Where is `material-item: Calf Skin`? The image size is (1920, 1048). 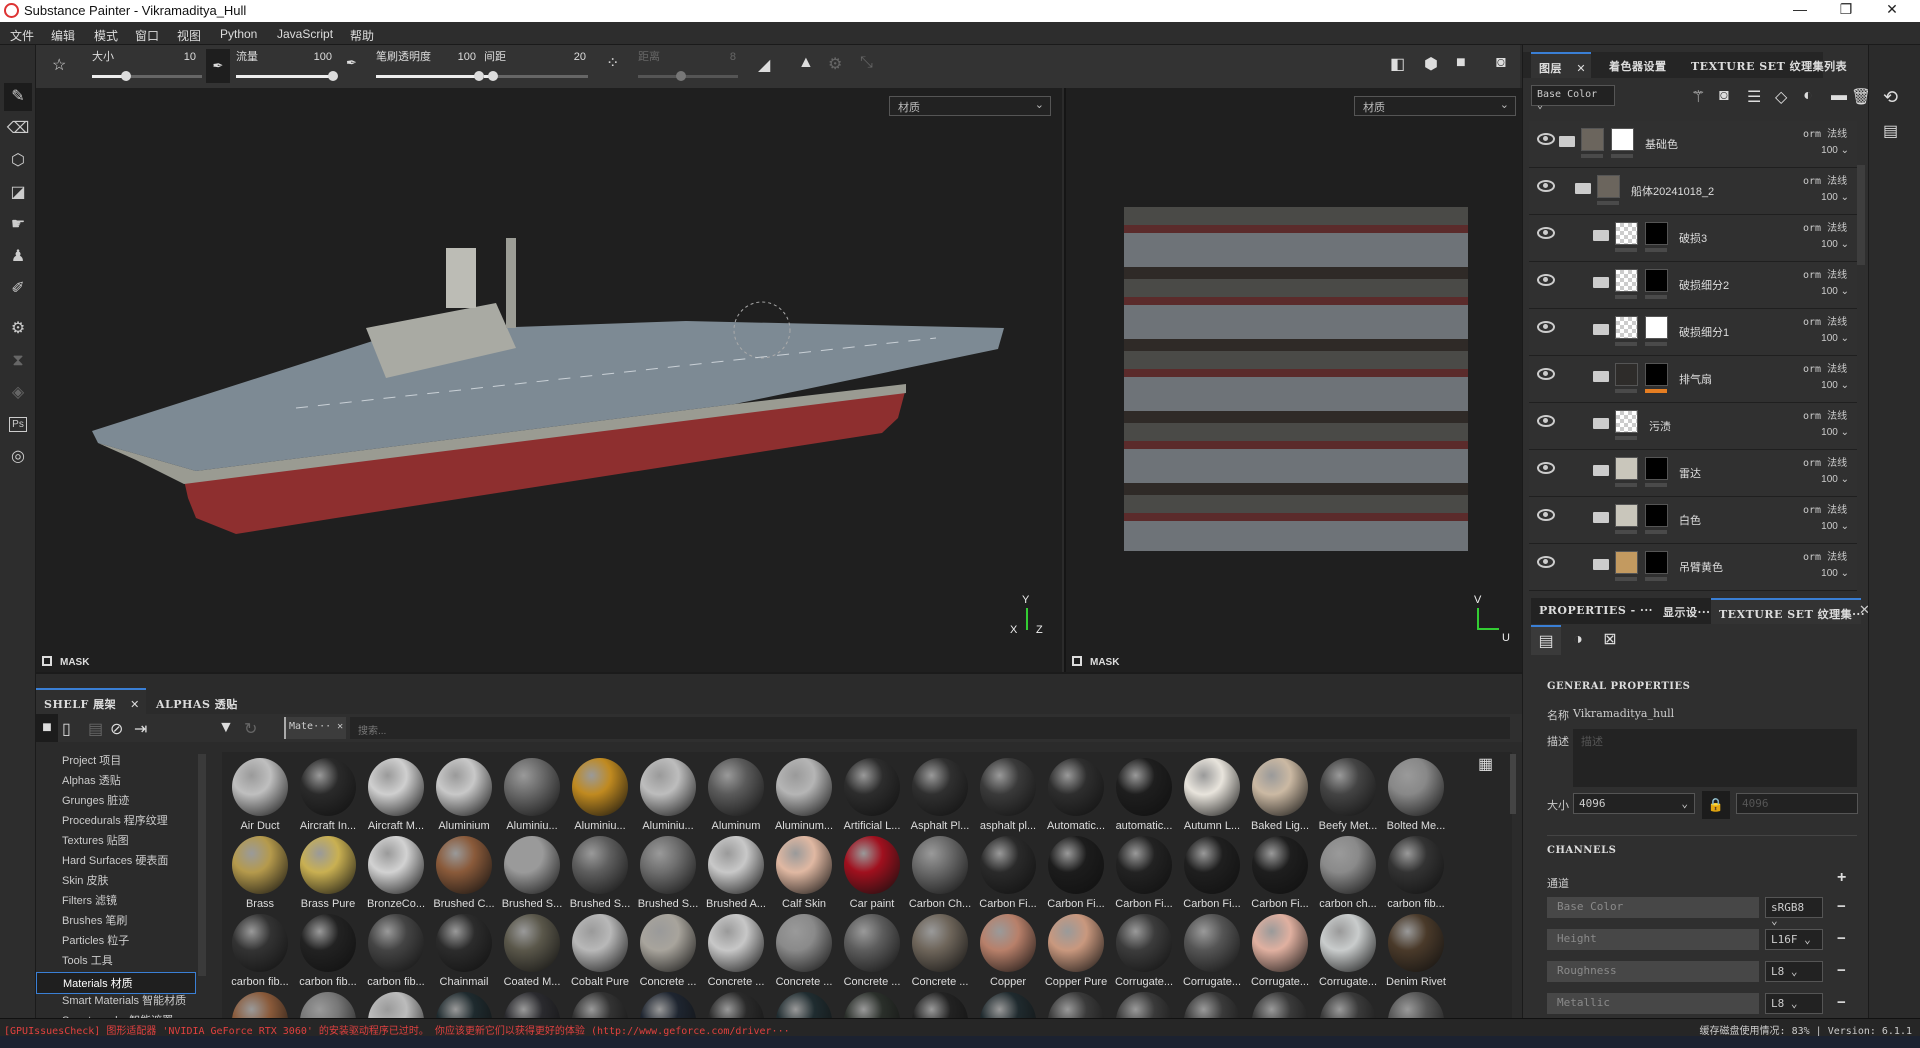 material-item: Calf Skin is located at coordinates (804, 875).